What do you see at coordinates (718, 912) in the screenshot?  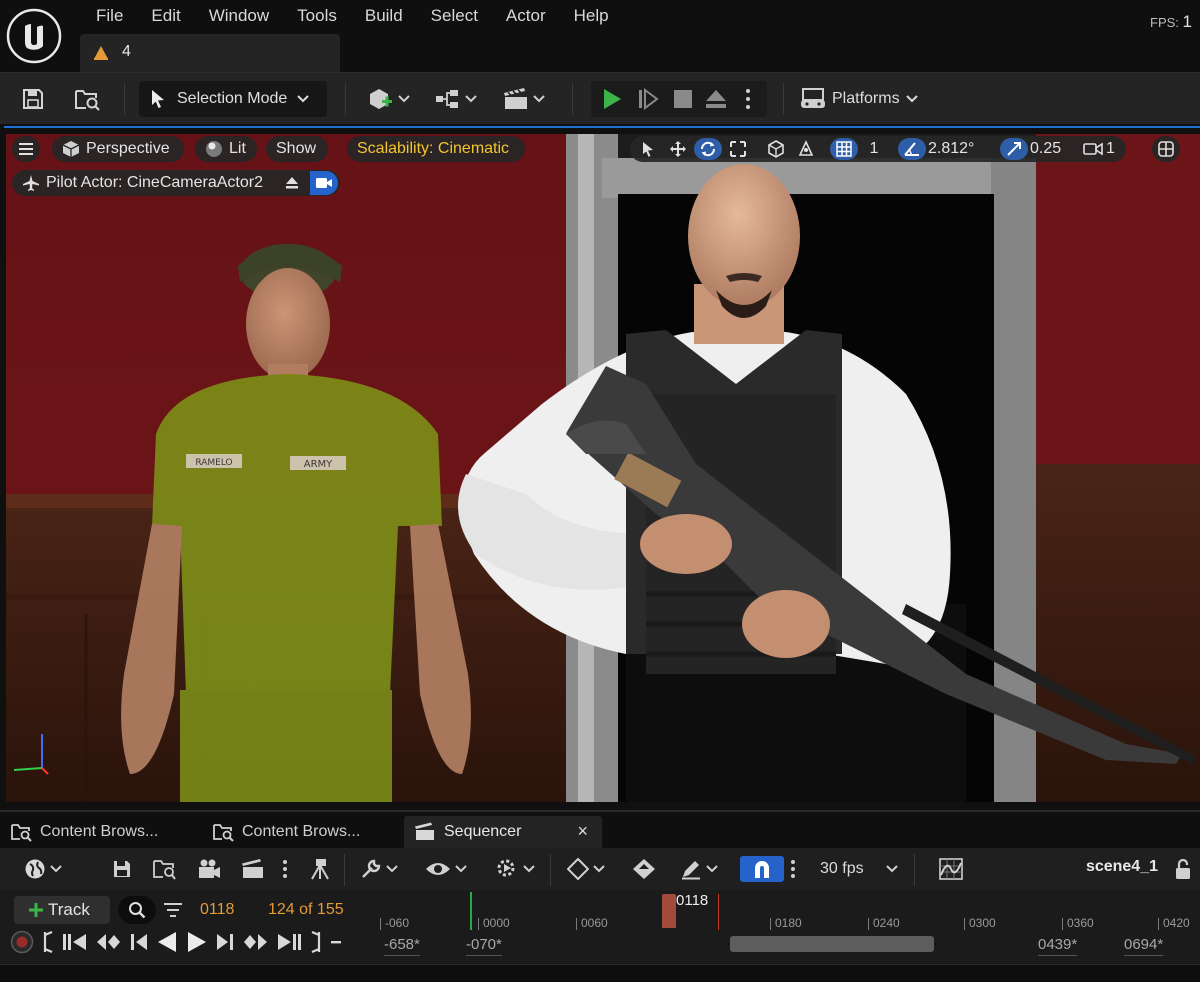 I see `playback-end-marker` at bounding box center [718, 912].